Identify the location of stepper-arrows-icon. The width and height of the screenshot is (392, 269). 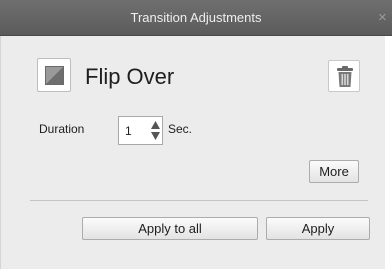
(155, 130).